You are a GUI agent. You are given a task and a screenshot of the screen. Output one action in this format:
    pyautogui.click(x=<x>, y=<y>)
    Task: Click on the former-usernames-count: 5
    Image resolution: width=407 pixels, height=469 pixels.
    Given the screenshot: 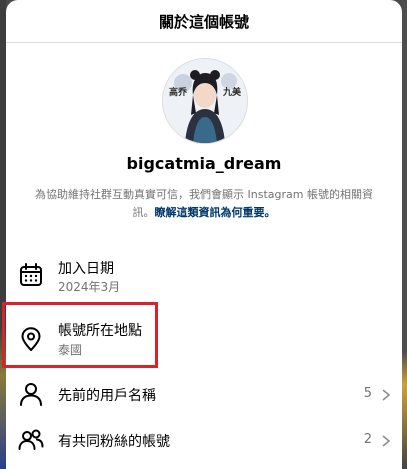 What is the action you would take?
    pyautogui.click(x=367, y=393)
    